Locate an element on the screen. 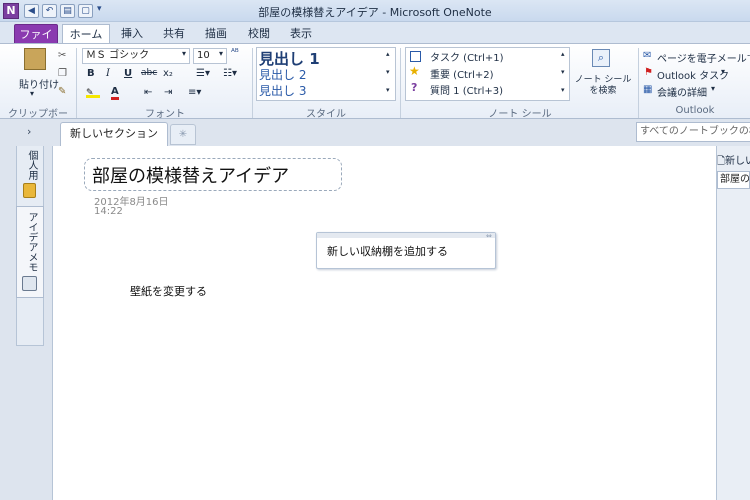  increase-indent-icon: ⇥ is located at coordinates (168, 92).